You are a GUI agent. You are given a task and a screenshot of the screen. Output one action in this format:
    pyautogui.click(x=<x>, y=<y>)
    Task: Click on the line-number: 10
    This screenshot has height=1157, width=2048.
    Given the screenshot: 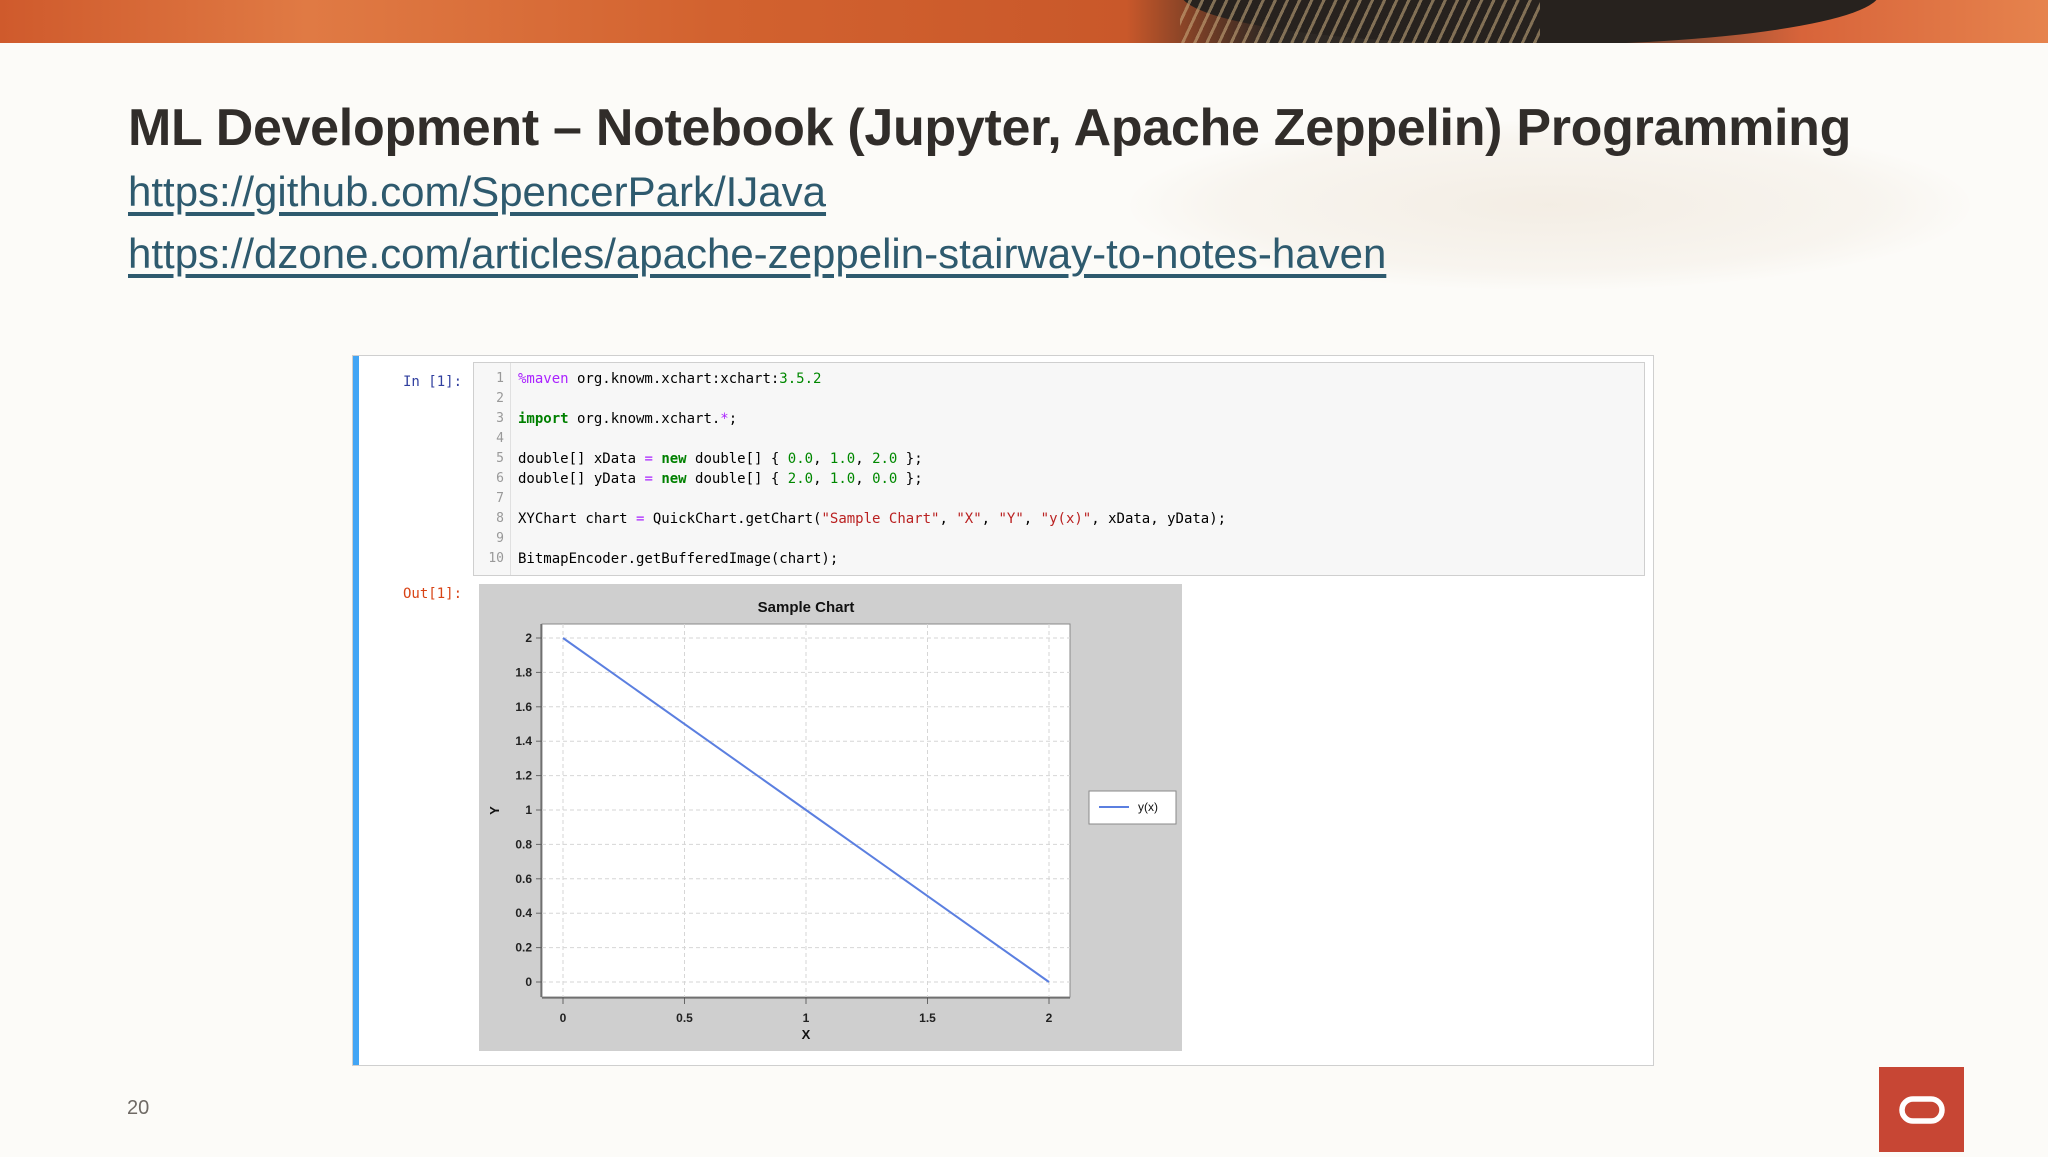 What is the action you would take?
    pyautogui.click(x=496, y=558)
    